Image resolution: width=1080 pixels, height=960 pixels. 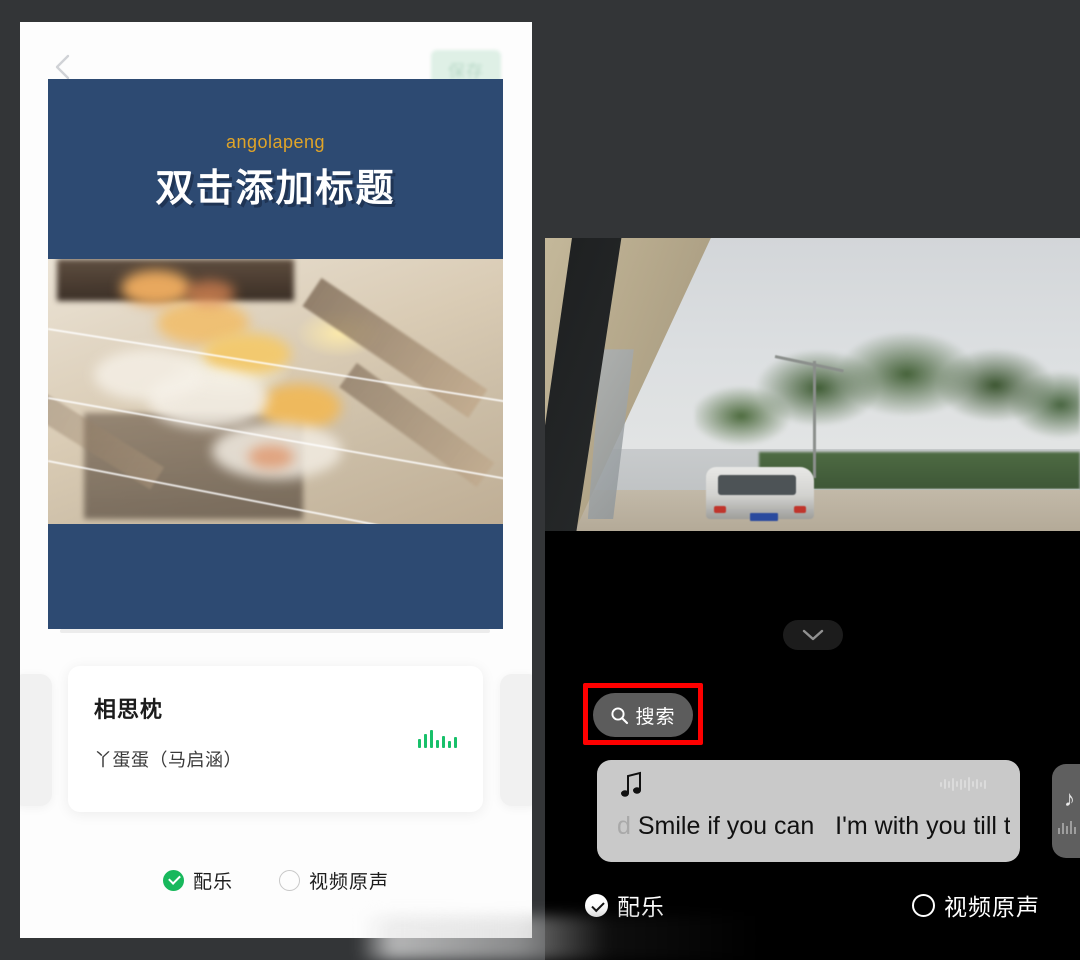 What do you see at coordinates (276, 55) in the screenshot?
I see `left-top-bar: 保存` at bounding box center [276, 55].